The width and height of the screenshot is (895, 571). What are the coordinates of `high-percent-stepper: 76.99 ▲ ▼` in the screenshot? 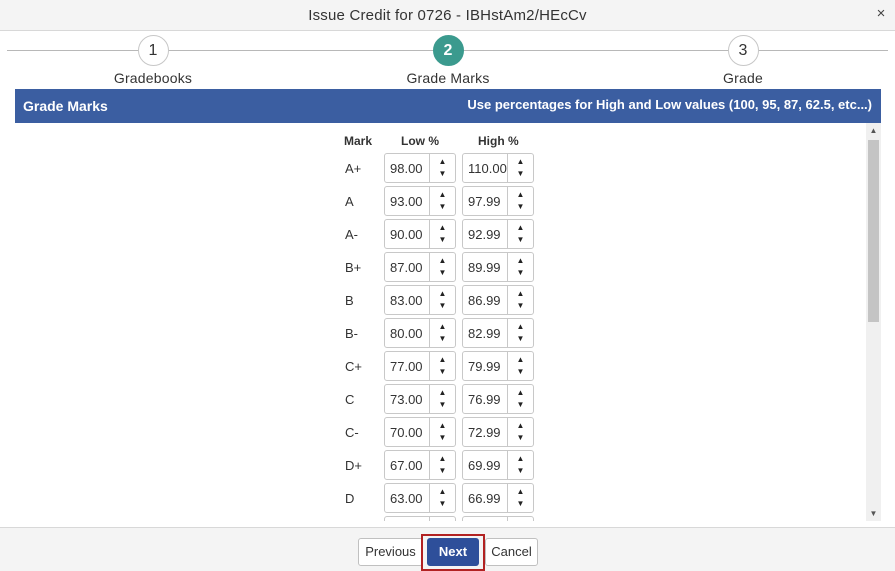 It's located at (498, 399).